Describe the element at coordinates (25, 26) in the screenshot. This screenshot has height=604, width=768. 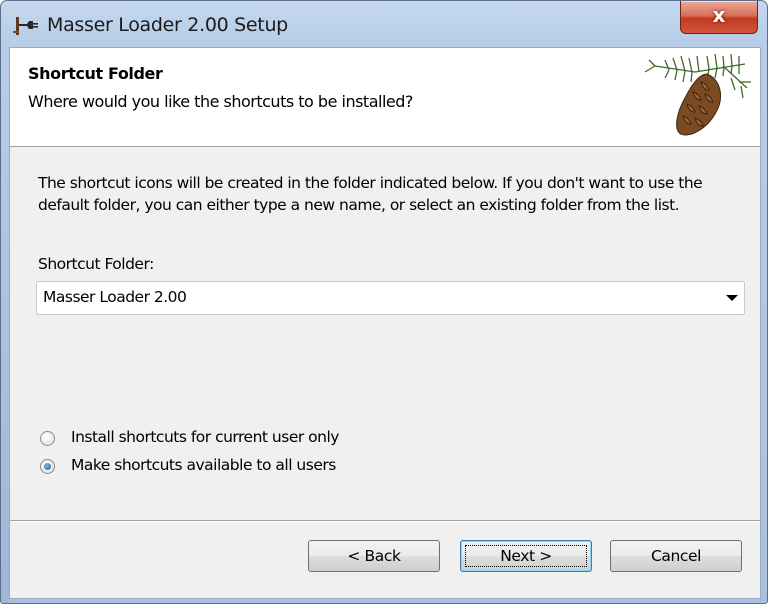
I see `setup-plug-icon` at that location.